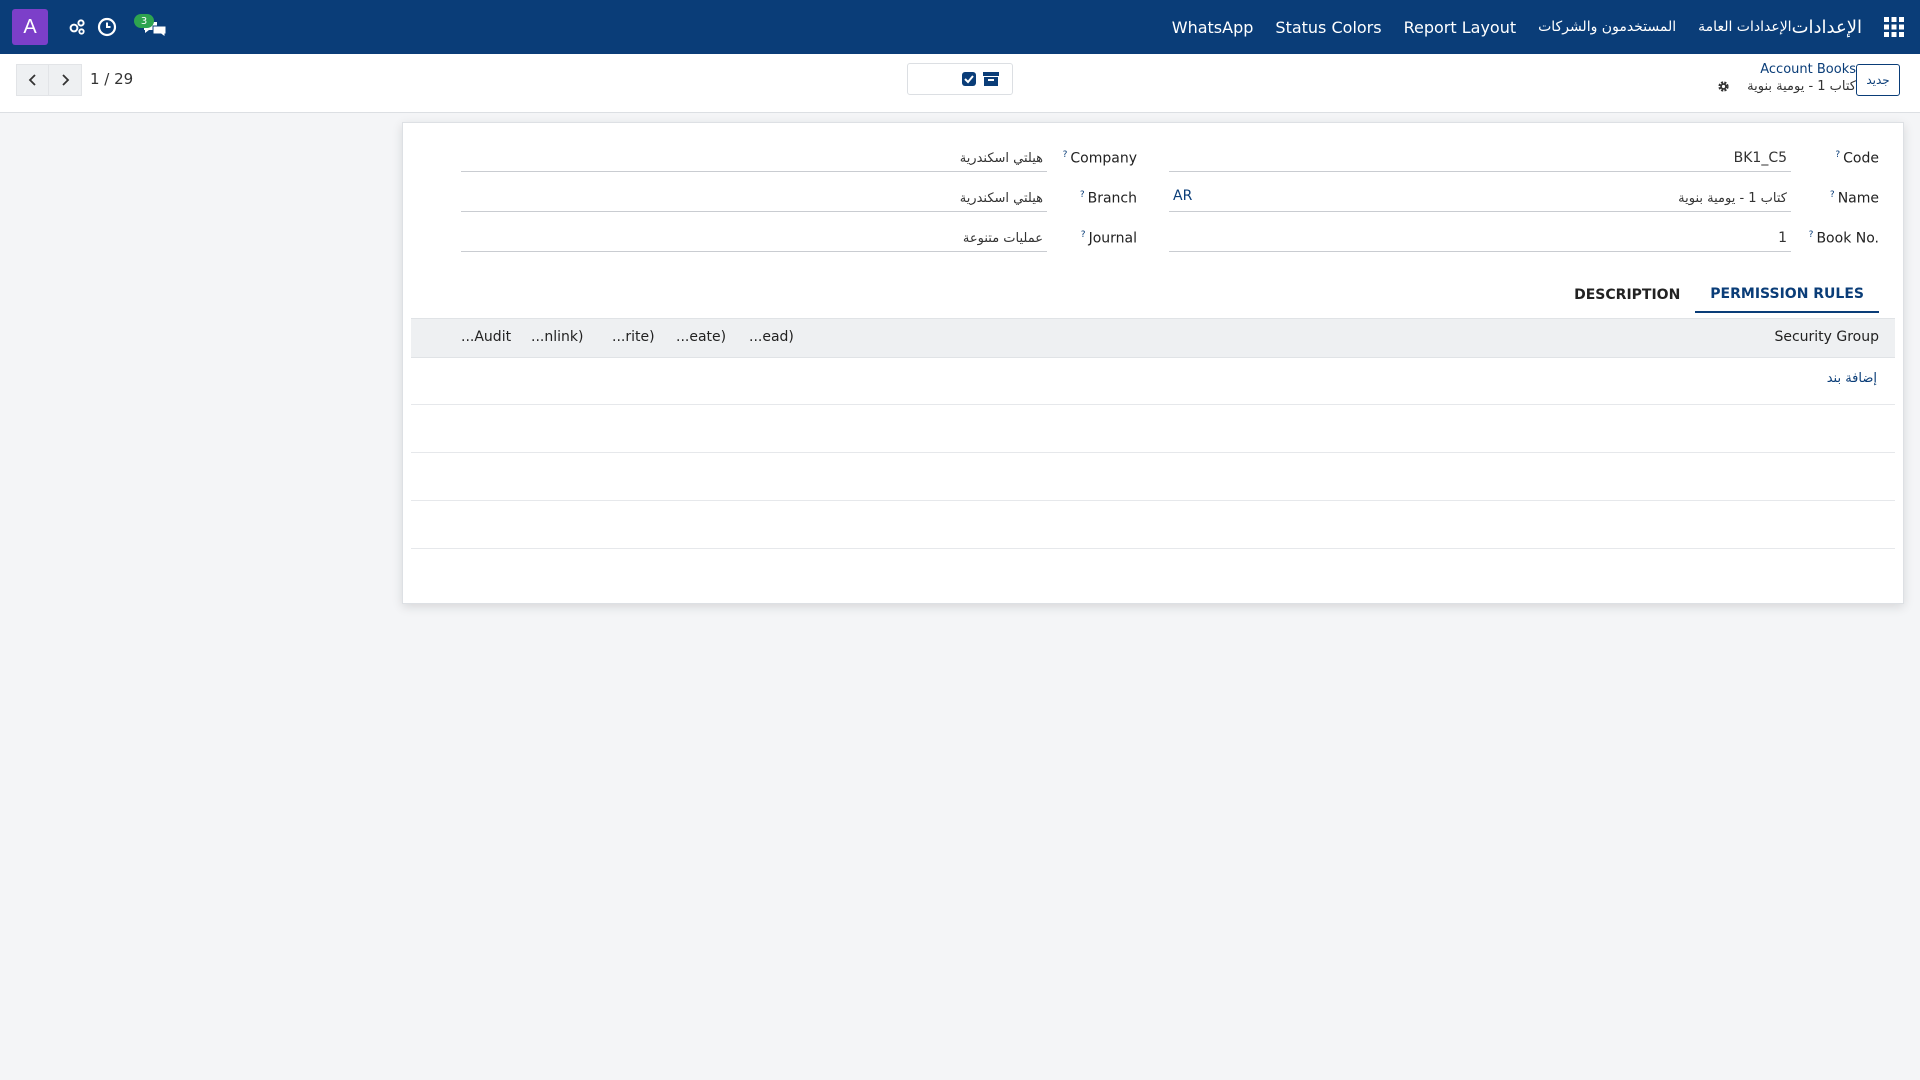 The width and height of the screenshot is (1920, 1080). What do you see at coordinates (754, 158) in the screenshot?
I see `company-field: هيلتي اسكندرية` at bounding box center [754, 158].